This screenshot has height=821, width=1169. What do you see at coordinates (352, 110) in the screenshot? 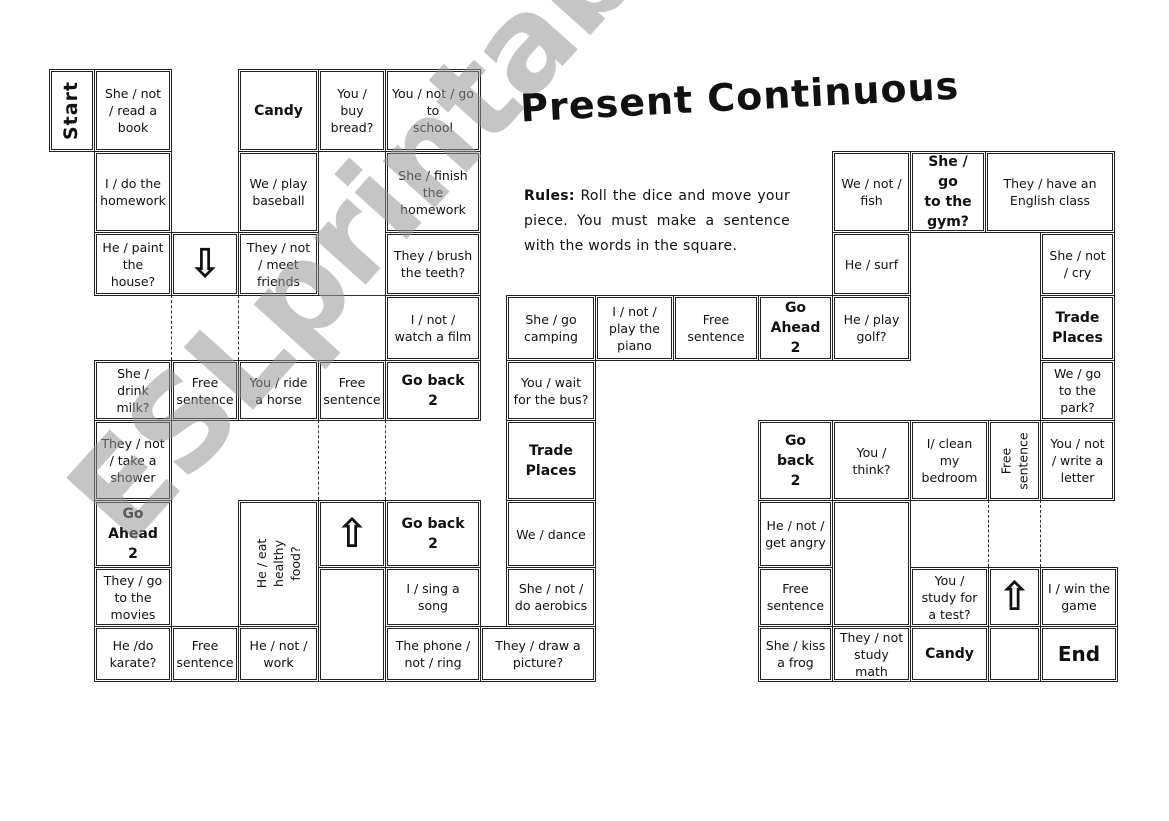
I see `square: You / buy bread?` at bounding box center [352, 110].